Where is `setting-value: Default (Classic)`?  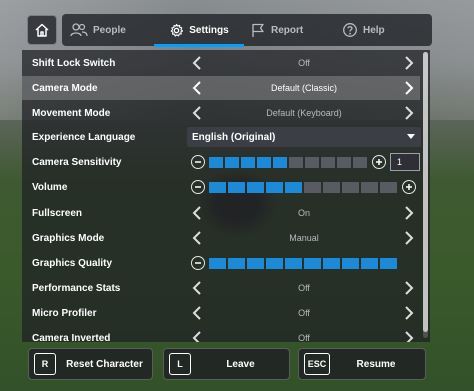 setting-value: Default (Classic) is located at coordinates (303, 88).